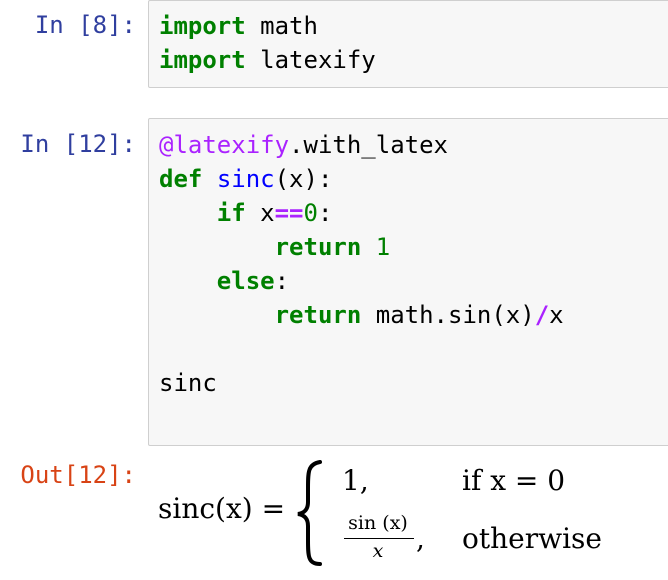 This screenshot has width=668, height=580. I want to click on code-token: (x):, so click(303, 179).